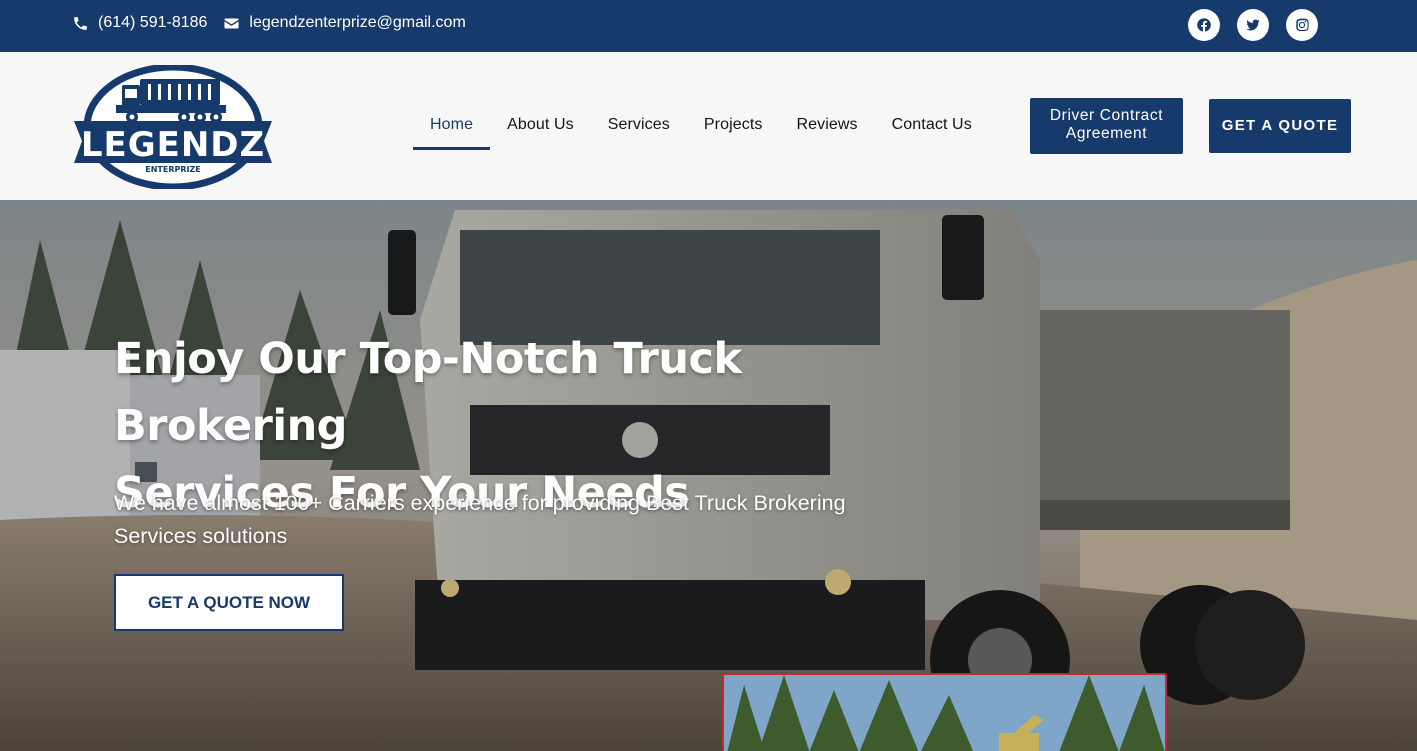 This screenshot has width=1417, height=751. I want to click on twitter-icon, so click(1253, 25).